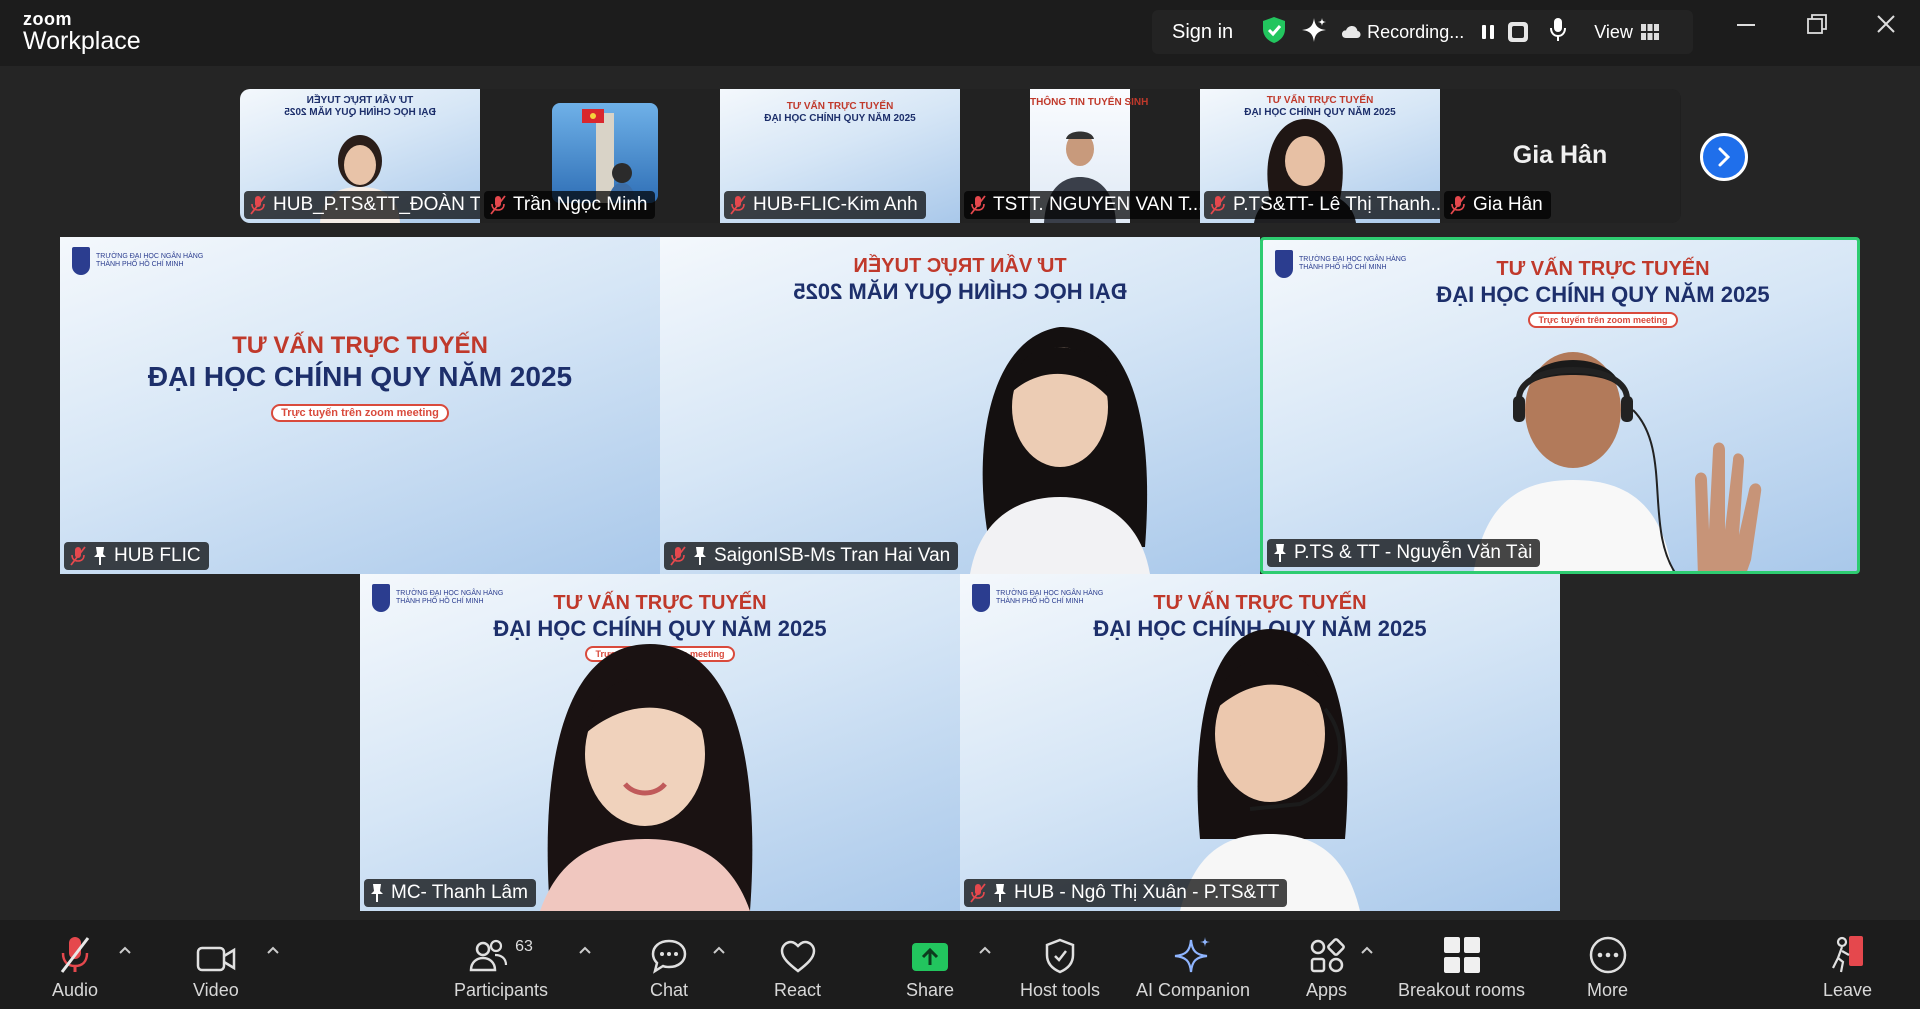 The height and width of the screenshot is (1009, 1920). I want to click on breakout-rooms-icon, so click(1462, 954).